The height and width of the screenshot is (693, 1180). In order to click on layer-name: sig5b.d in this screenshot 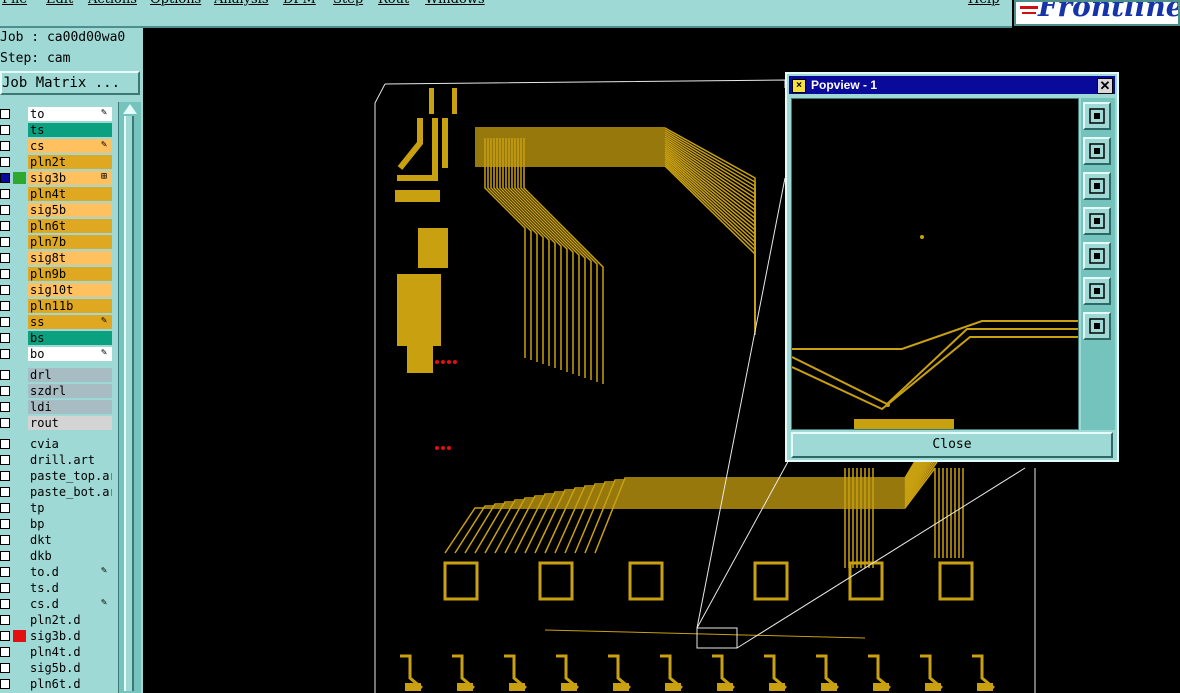, I will do `click(70, 668)`.